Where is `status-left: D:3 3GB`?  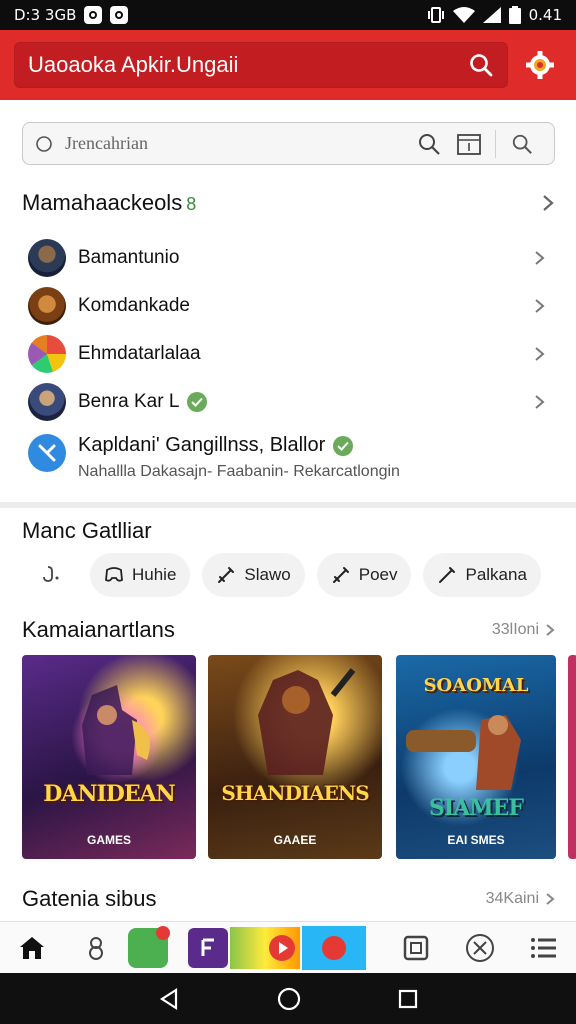 status-left: D:3 3GB is located at coordinates (71, 15).